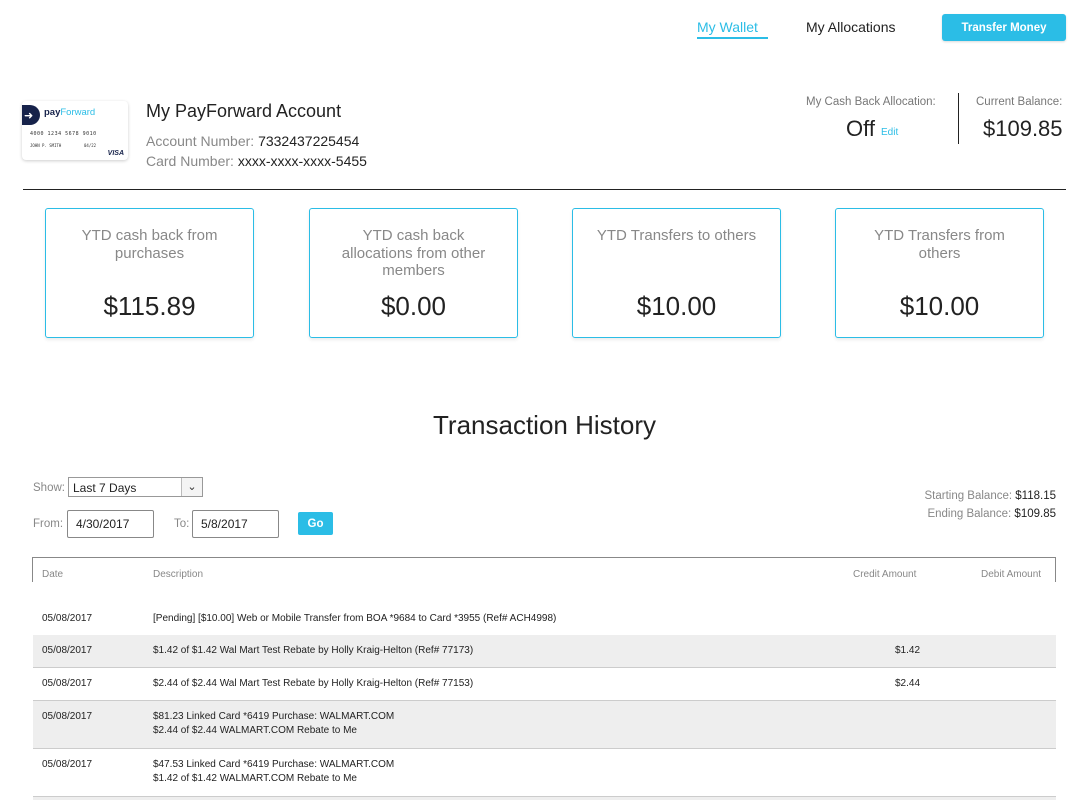 The height and width of the screenshot is (800, 1074). What do you see at coordinates (1004, 27) in the screenshot?
I see `transfer-money-button: Transfer Money` at bounding box center [1004, 27].